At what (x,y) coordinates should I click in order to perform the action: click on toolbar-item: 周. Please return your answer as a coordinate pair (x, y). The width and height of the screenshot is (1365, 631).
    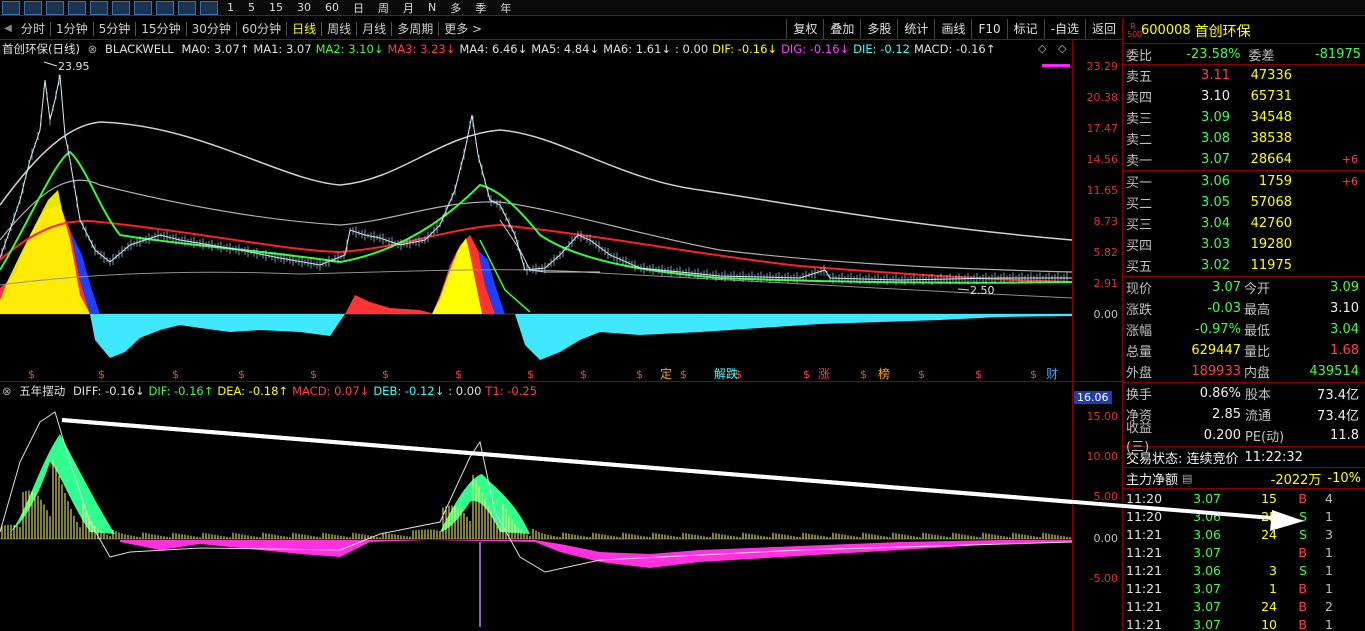
    Looking at the image, I should click on (383, 7).